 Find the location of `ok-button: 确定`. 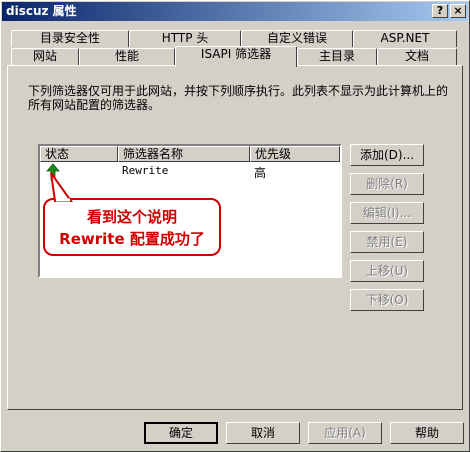

ok-button: 确定 is located at coordinates (181, 433).